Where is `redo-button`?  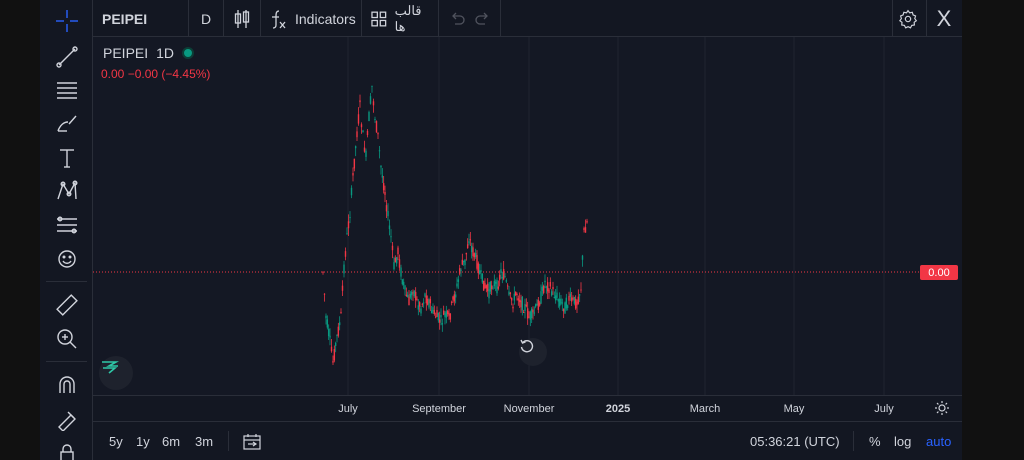 redo-button is located at coordinates (483, 18).